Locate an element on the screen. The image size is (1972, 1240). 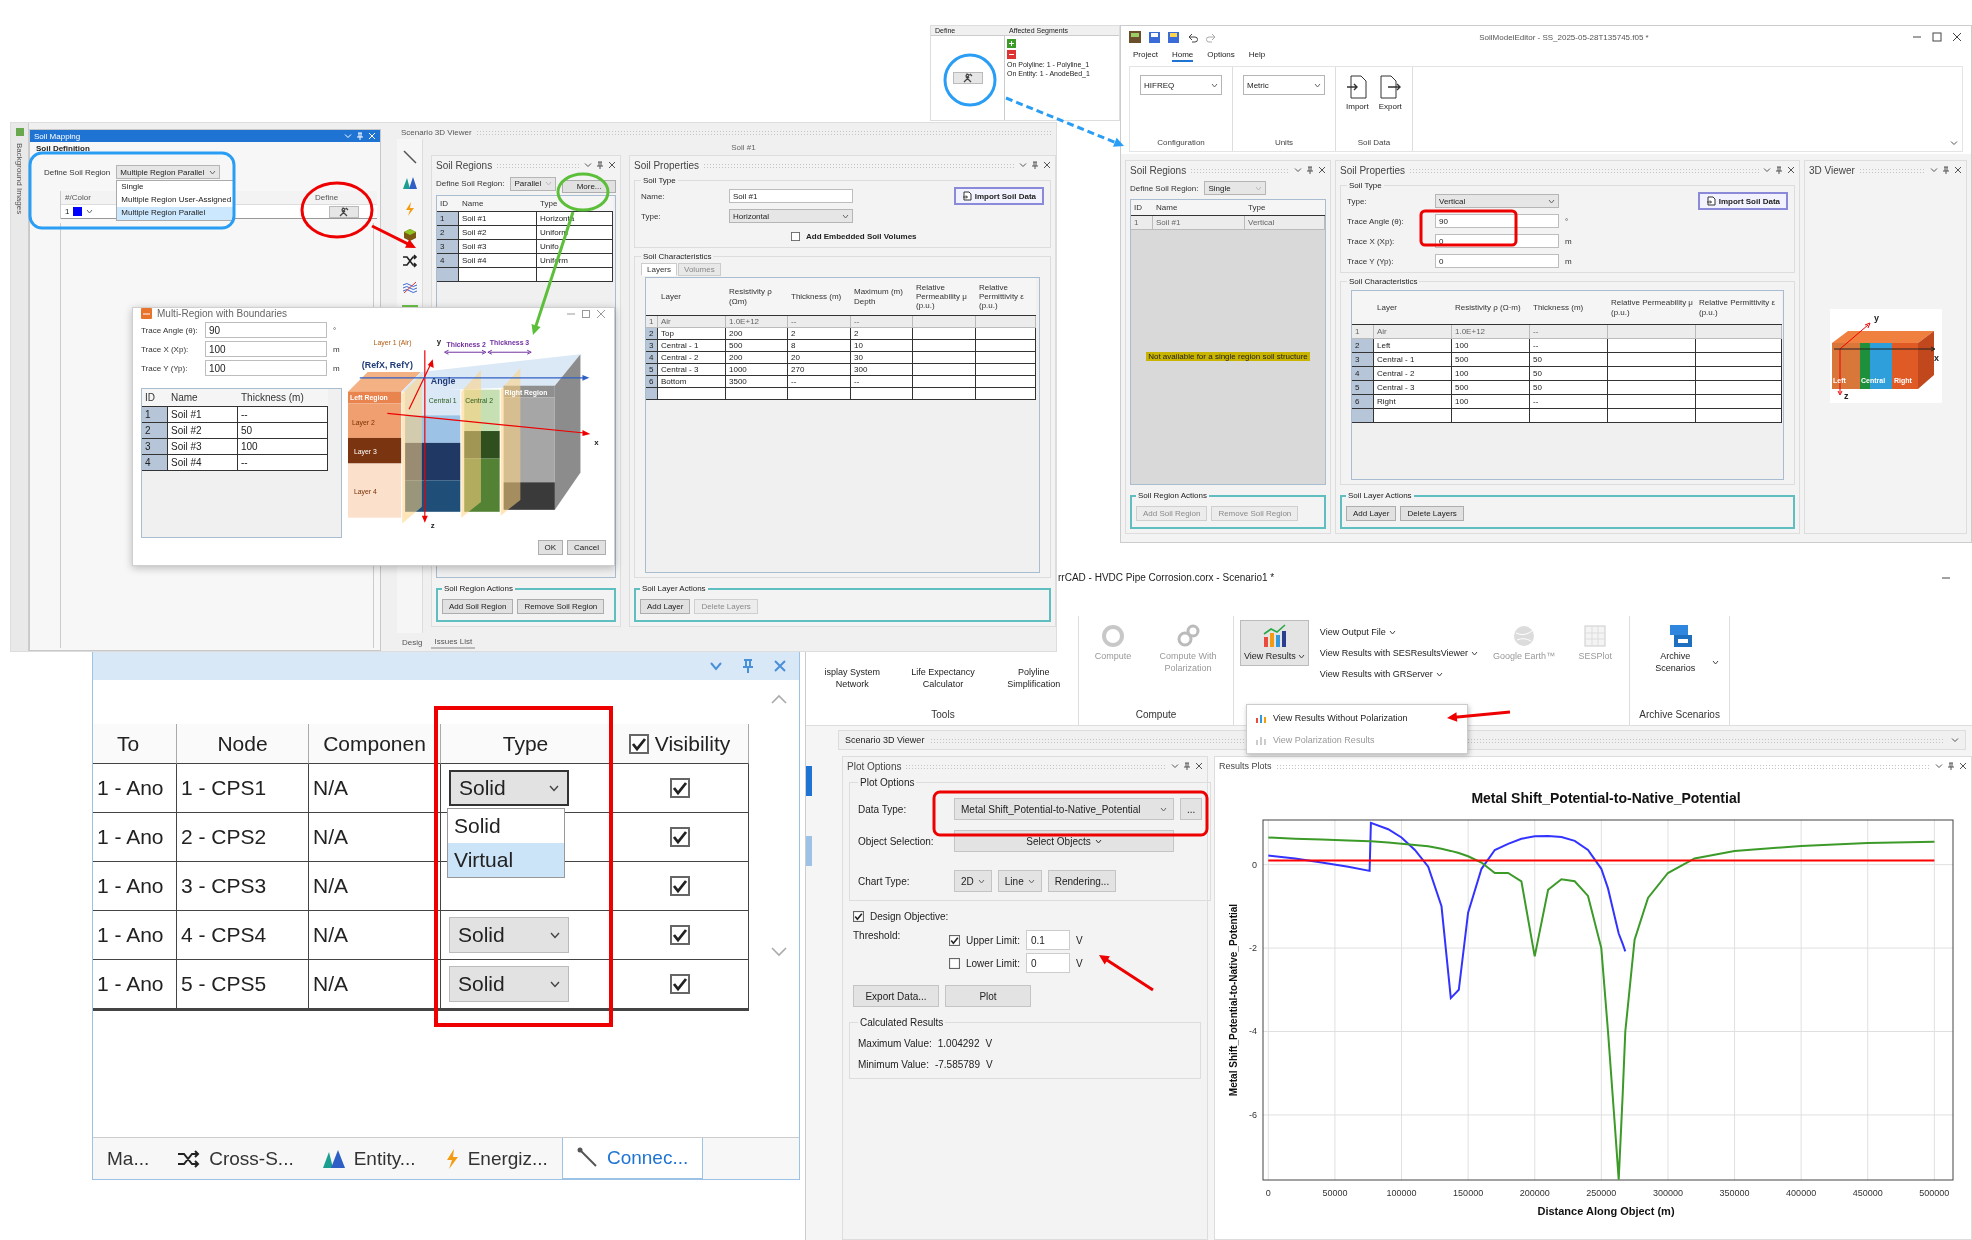
maximize-icon is located at coordinates (586, 313).